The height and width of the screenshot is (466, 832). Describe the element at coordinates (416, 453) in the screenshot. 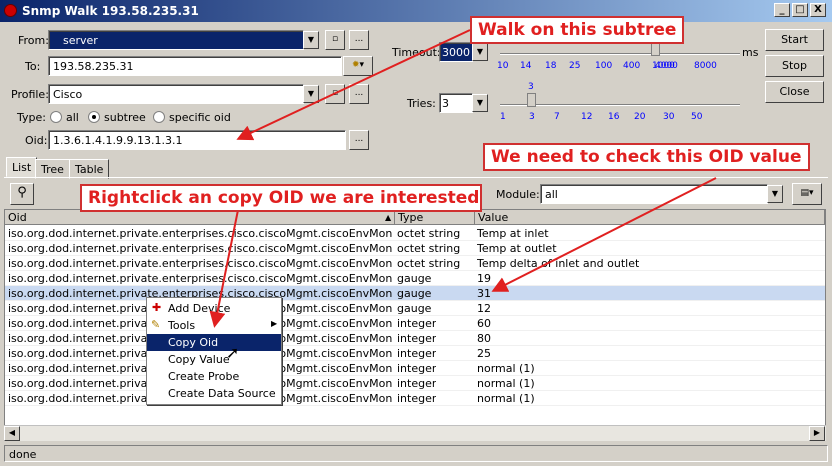

I see `status-bar: done` at that location.